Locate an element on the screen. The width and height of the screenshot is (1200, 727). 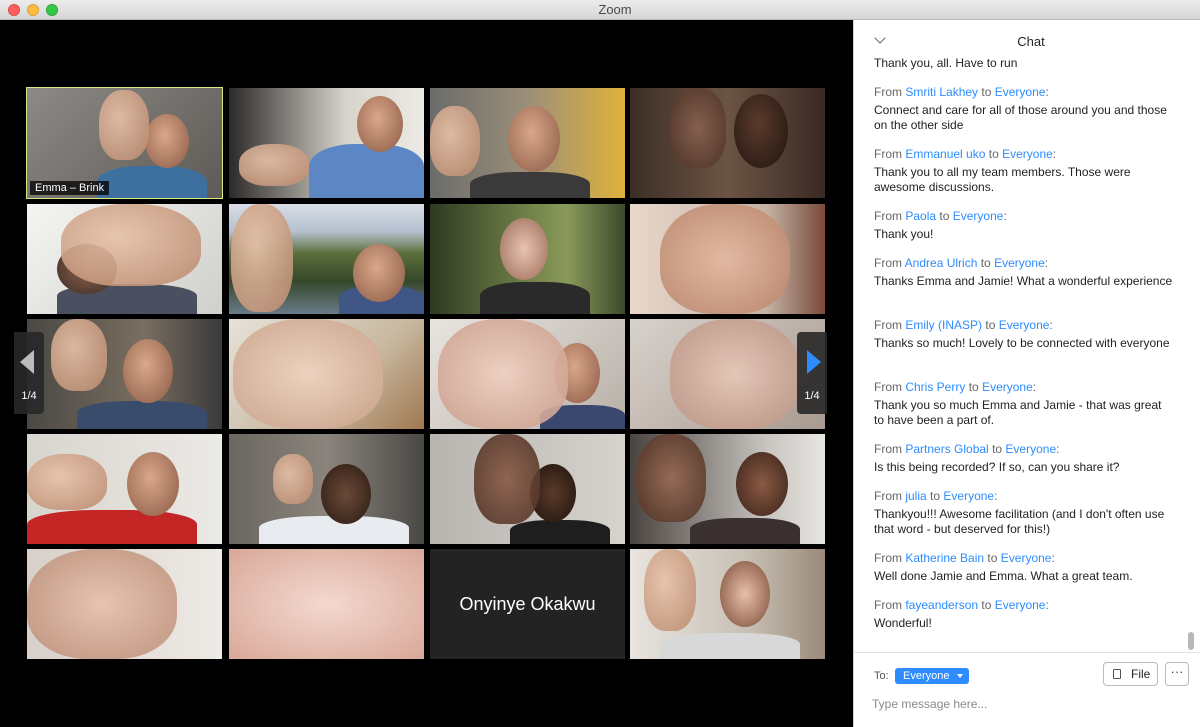
chat-message-partial: Thank you, all. Have to run is located at coordinates (946, 63).